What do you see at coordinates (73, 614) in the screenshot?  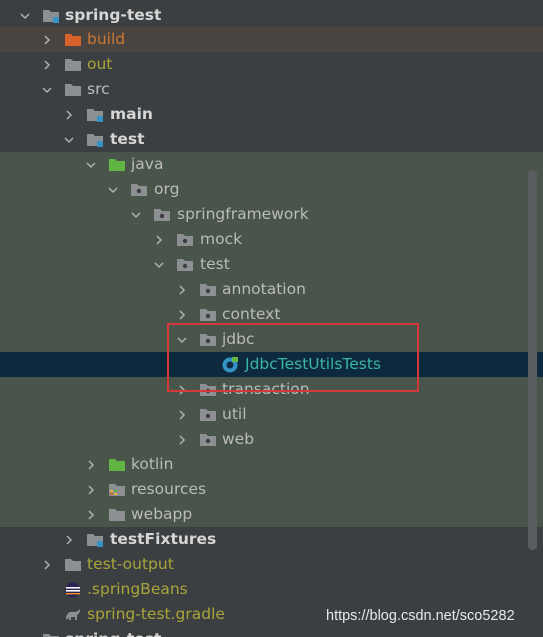 I see `gradle-icon` at bounding box center [73, 614].